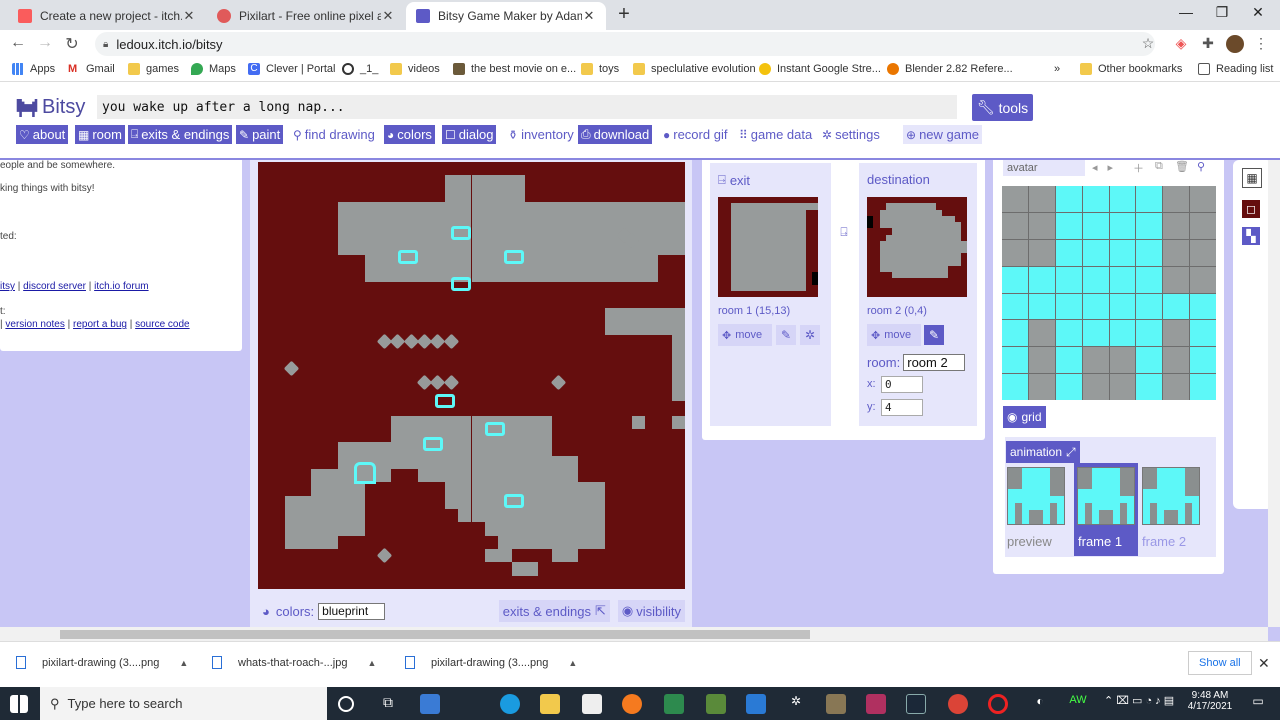 Image resolution: width=1280 pixels, height=720 pixels. Describe the element at coordinates (1220, 663) in the screenshot. I see `show-all-button: Show all` at that location.